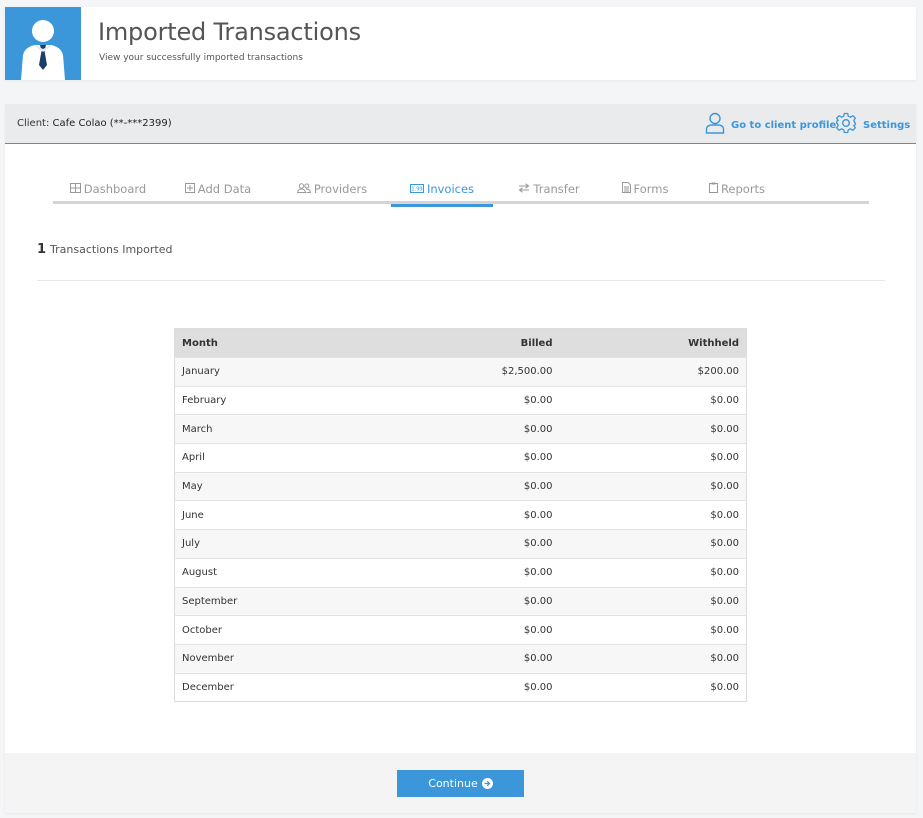  What do you see at coordinates (229, 32) in the screenshot?
I see `page-title: Imported Transactions` at bounding box center [229, 32].